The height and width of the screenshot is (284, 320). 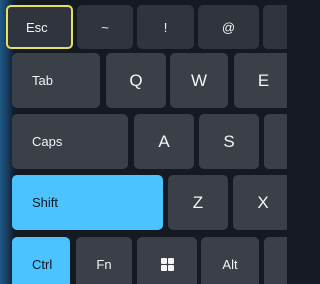 I want to click on q-key-label: Q, so click(x=136, y=80).